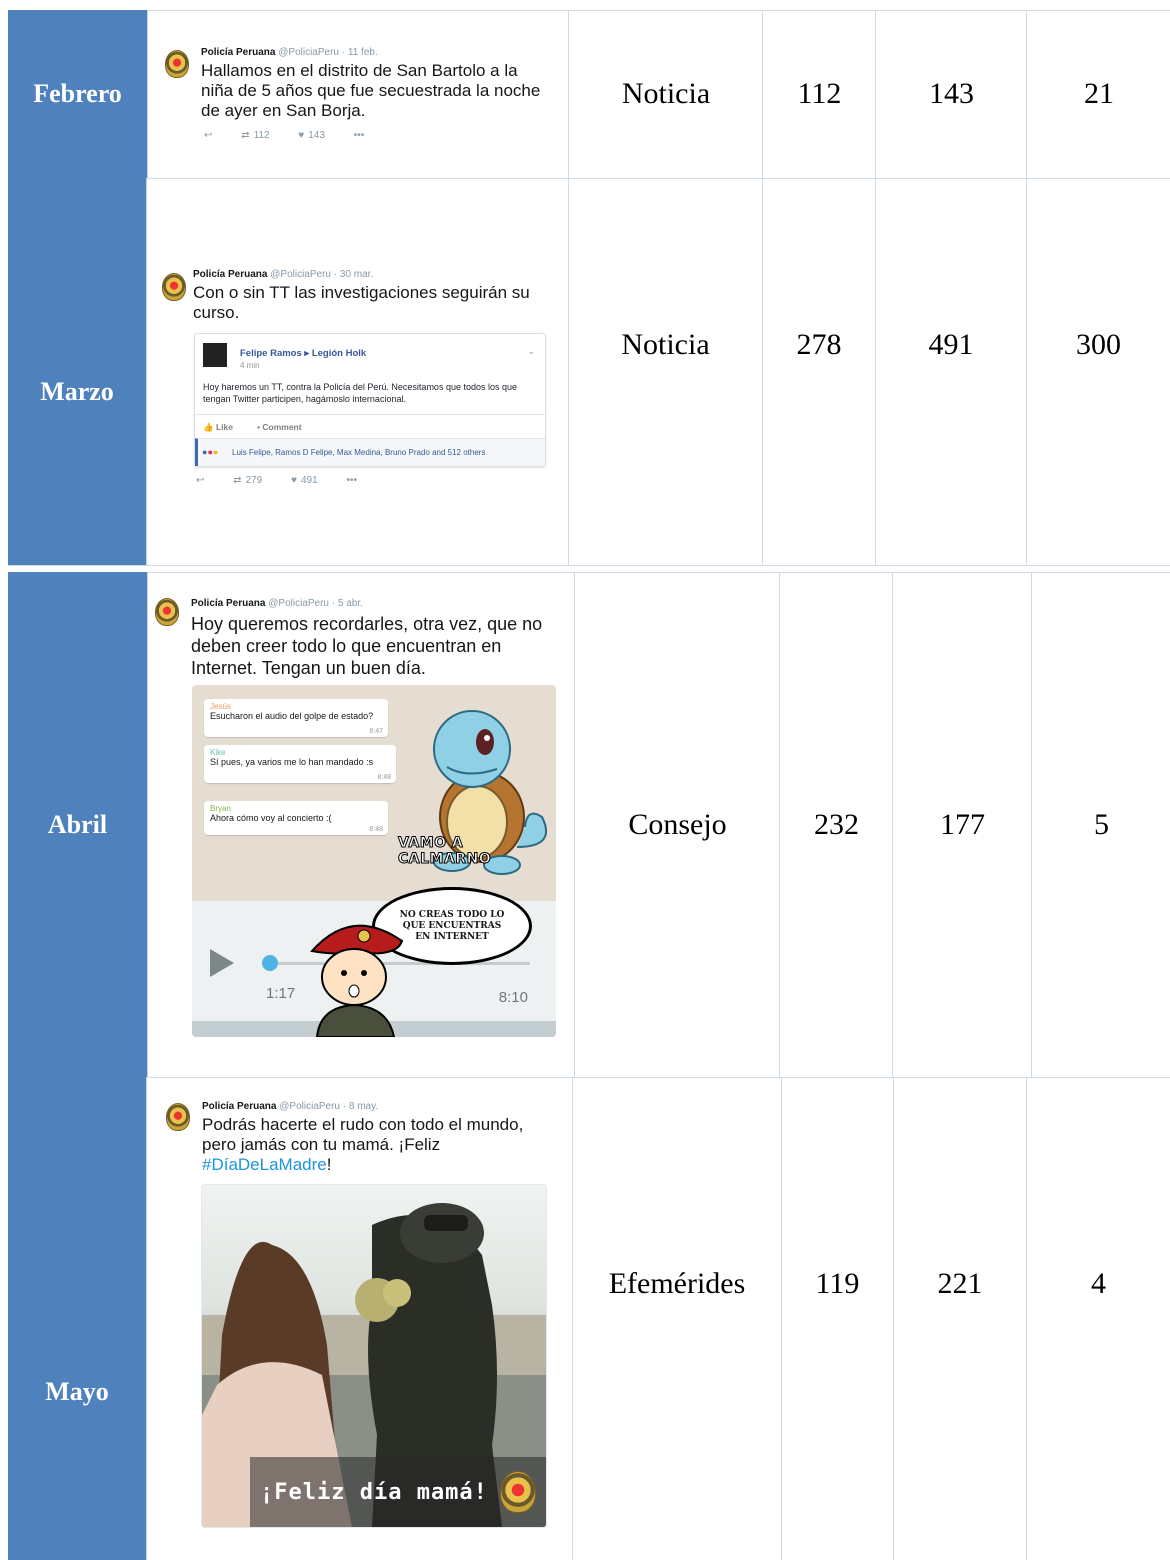 Image resolution: width=1170 pixels, height=1560 pixels. I want to click on value-cell: 221, so click(959, 1318).